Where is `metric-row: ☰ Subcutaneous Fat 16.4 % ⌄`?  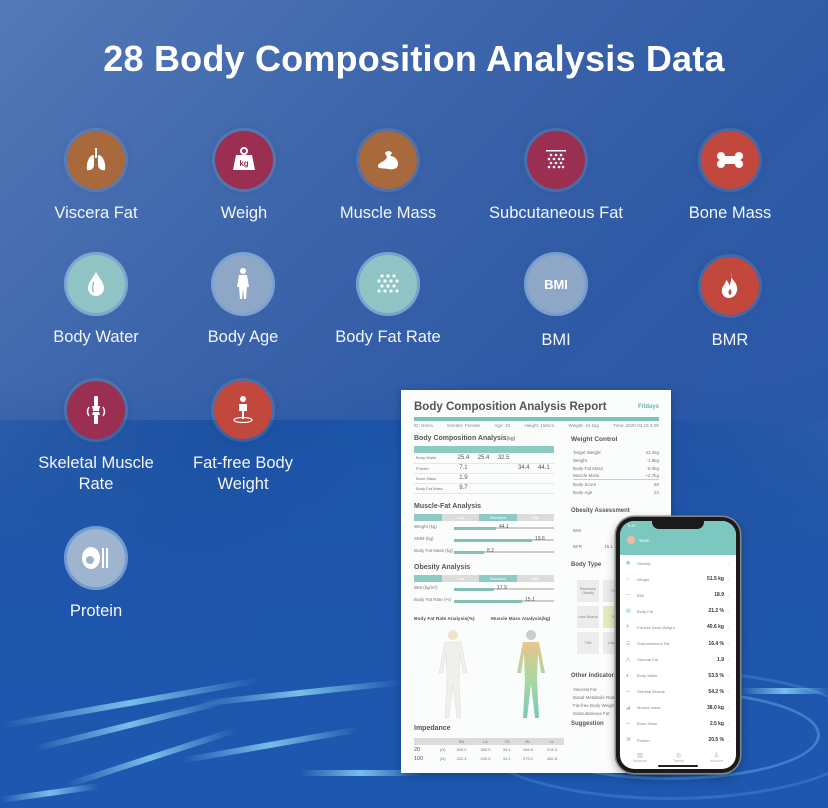
metric-row: ☰ Subcutaneous Fat 16.4 % ⌄ is located at coordinates (678, 643).